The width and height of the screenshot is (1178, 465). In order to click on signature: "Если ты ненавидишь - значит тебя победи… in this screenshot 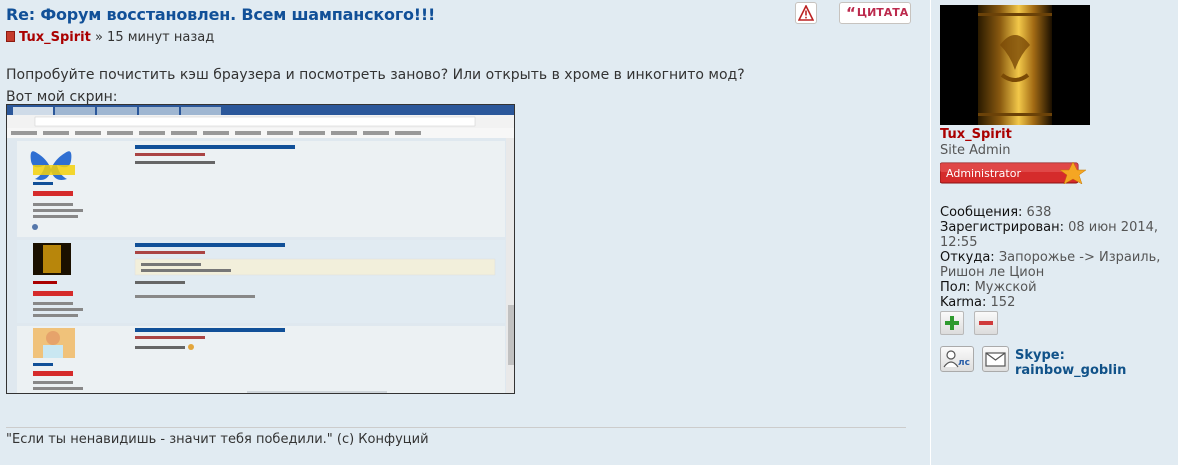, I will do `click(217, 439)`.